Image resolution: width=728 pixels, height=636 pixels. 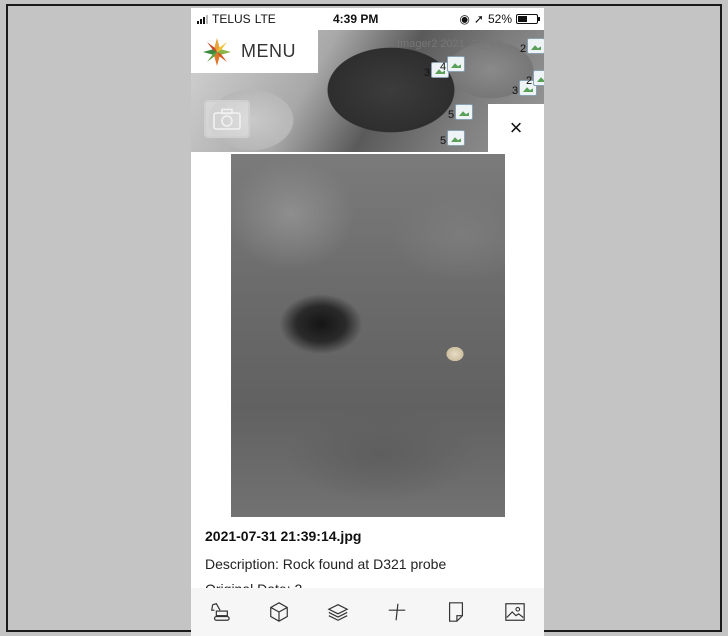 What do you see at coordinates (268, 51) in the screenshot?
I see `menu-label: MENU` at bounding box center [268, 51].